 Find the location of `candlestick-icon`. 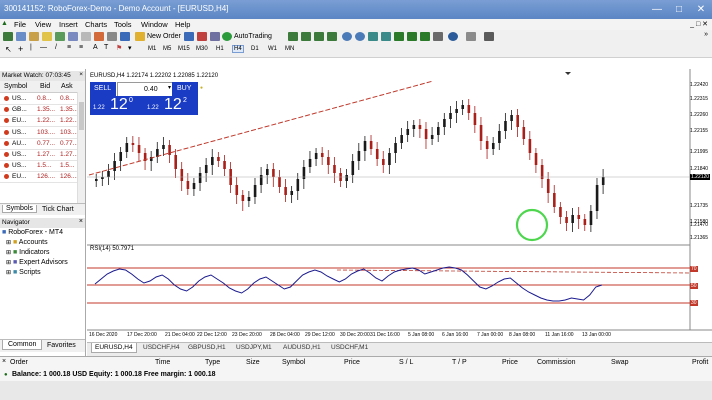

candlestick-icon is located at coordinates (306, 36).